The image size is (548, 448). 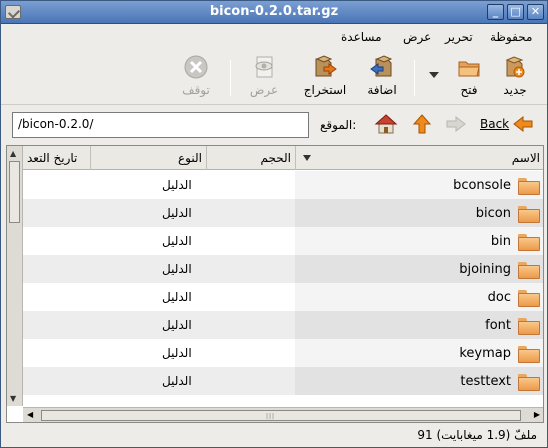 What do you see at coordinates (515, 67) in the screenshot?
I see `new-archive-icon` at bounding box center [515, 67].